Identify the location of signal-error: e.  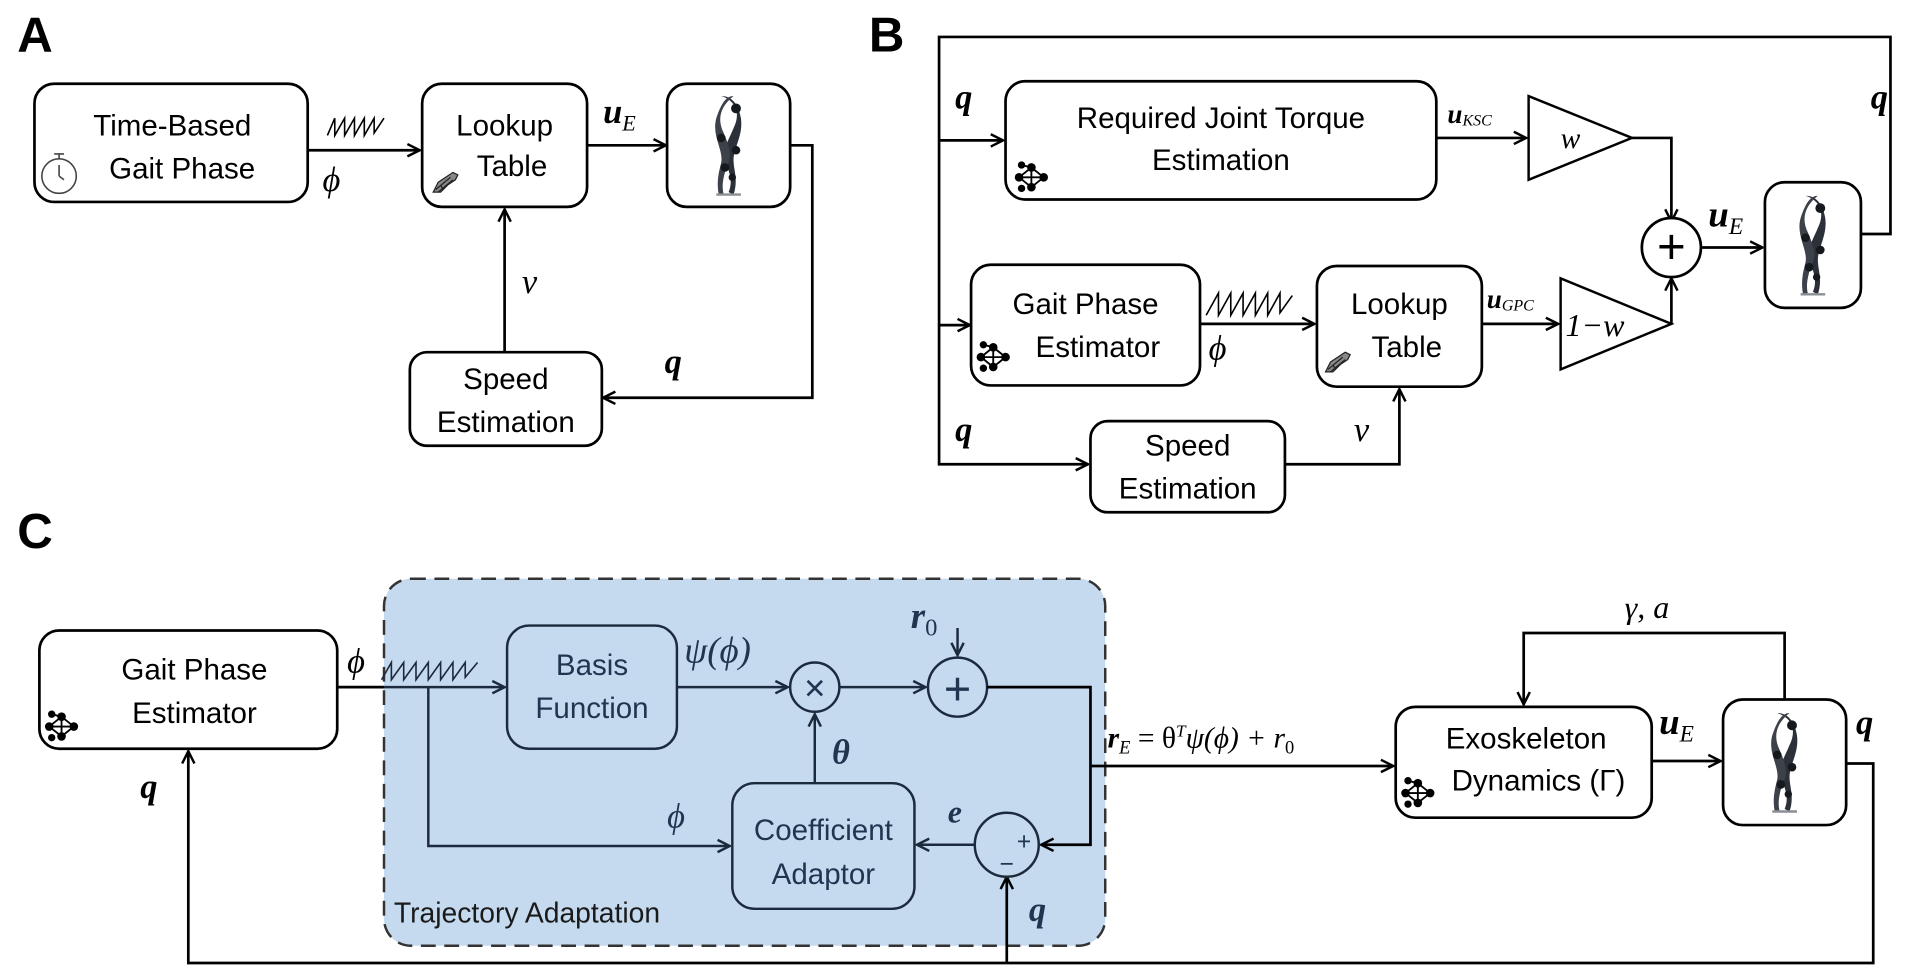
(955, 812).